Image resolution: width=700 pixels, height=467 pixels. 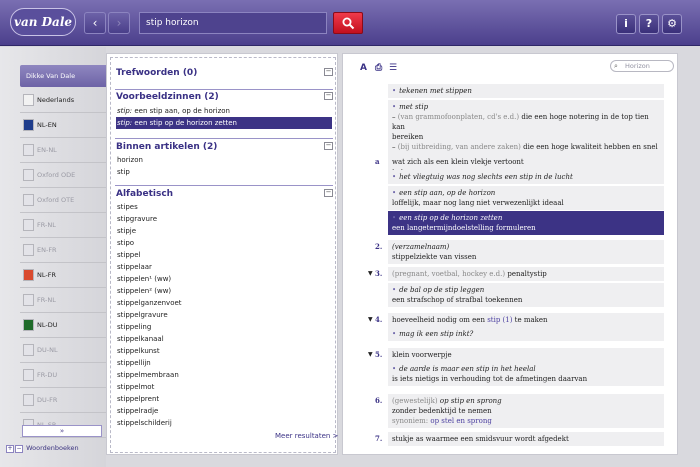 I want to click on alphabetical-result-row: stipes, so click(x=224, y=207).